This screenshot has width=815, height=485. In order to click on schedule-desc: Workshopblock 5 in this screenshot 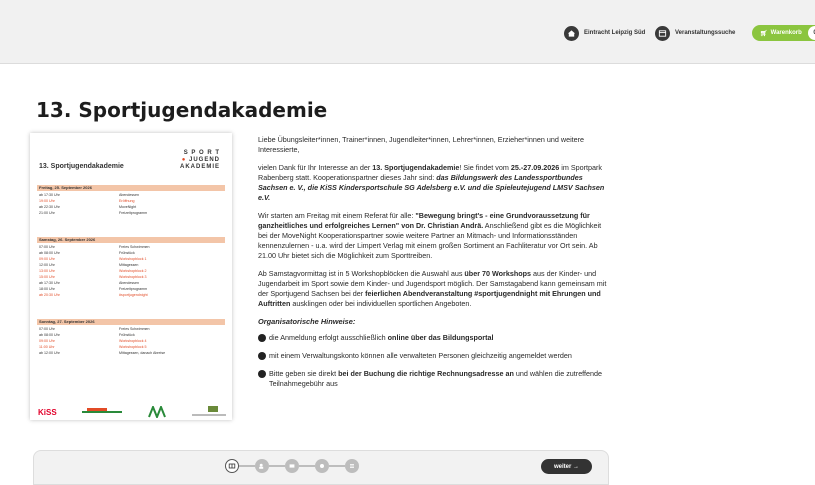, I will do `click(133, 347)`.